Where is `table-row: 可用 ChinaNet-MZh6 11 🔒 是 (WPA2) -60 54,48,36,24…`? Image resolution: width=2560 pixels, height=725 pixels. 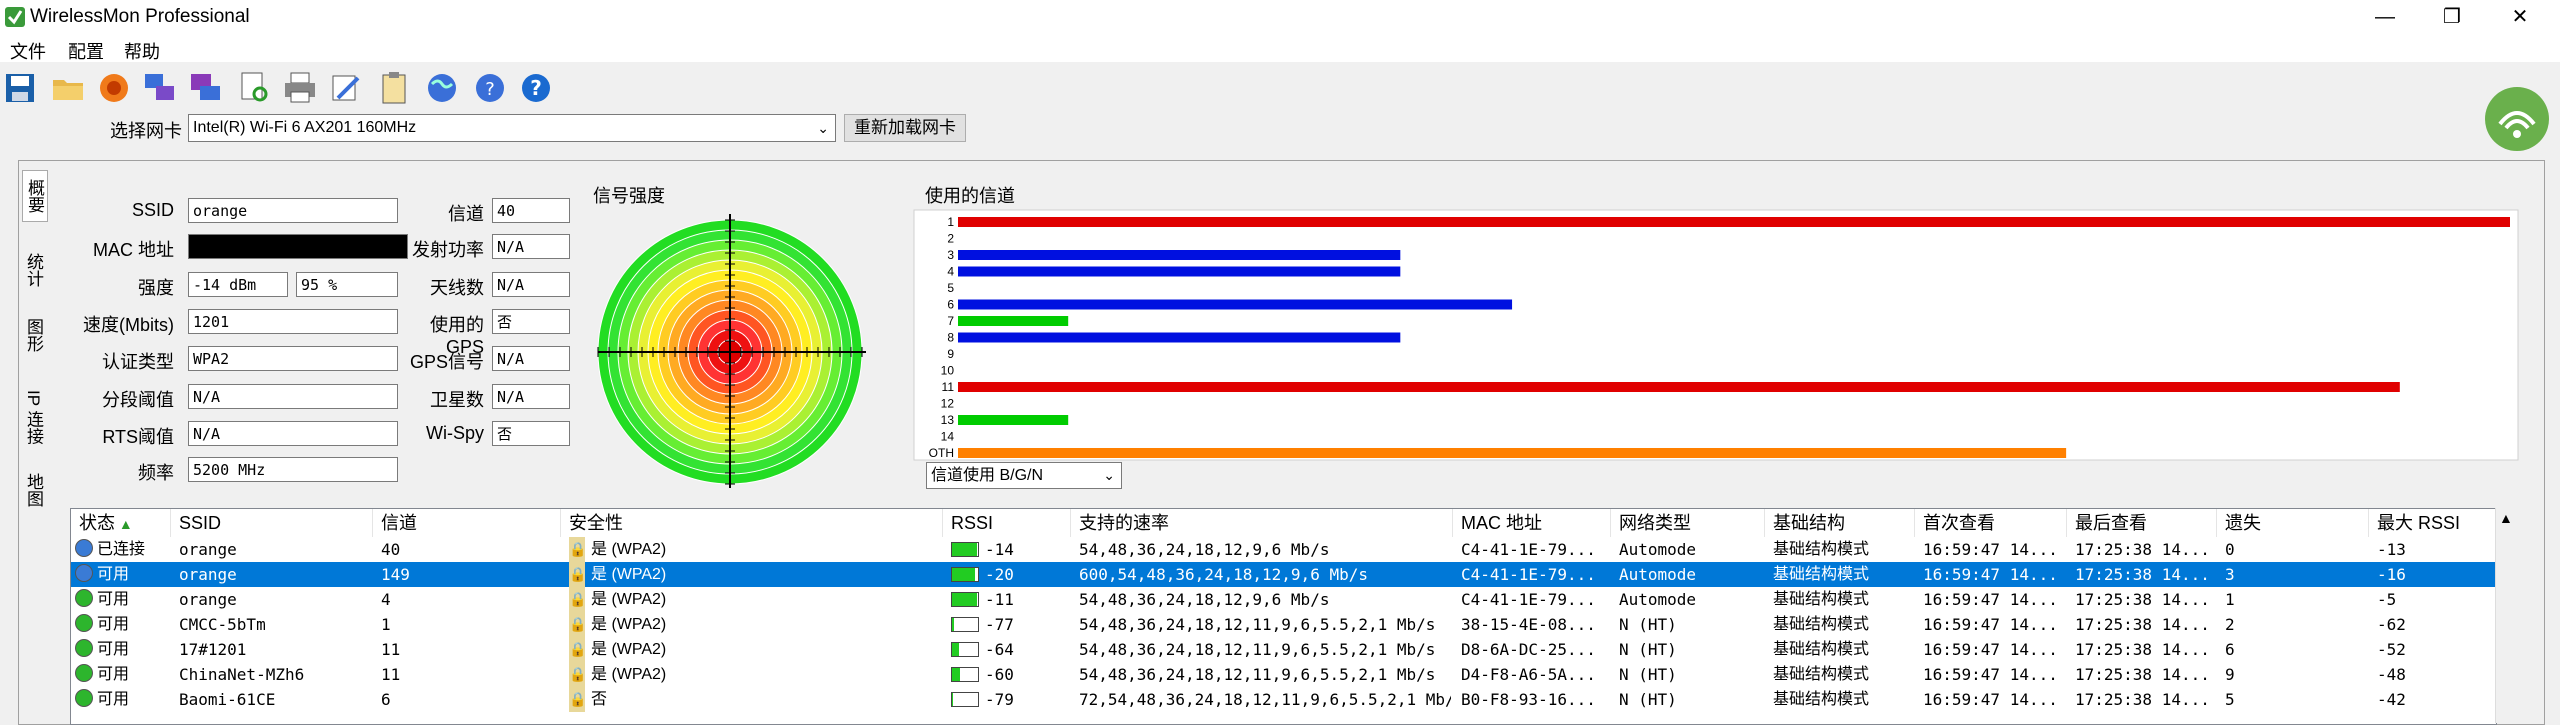 table-row: 可用 ChinaNet-MZh6 11 🔒 是 (WPA2) -60 54,48,36,24… is located at coordinates (1283, 674).